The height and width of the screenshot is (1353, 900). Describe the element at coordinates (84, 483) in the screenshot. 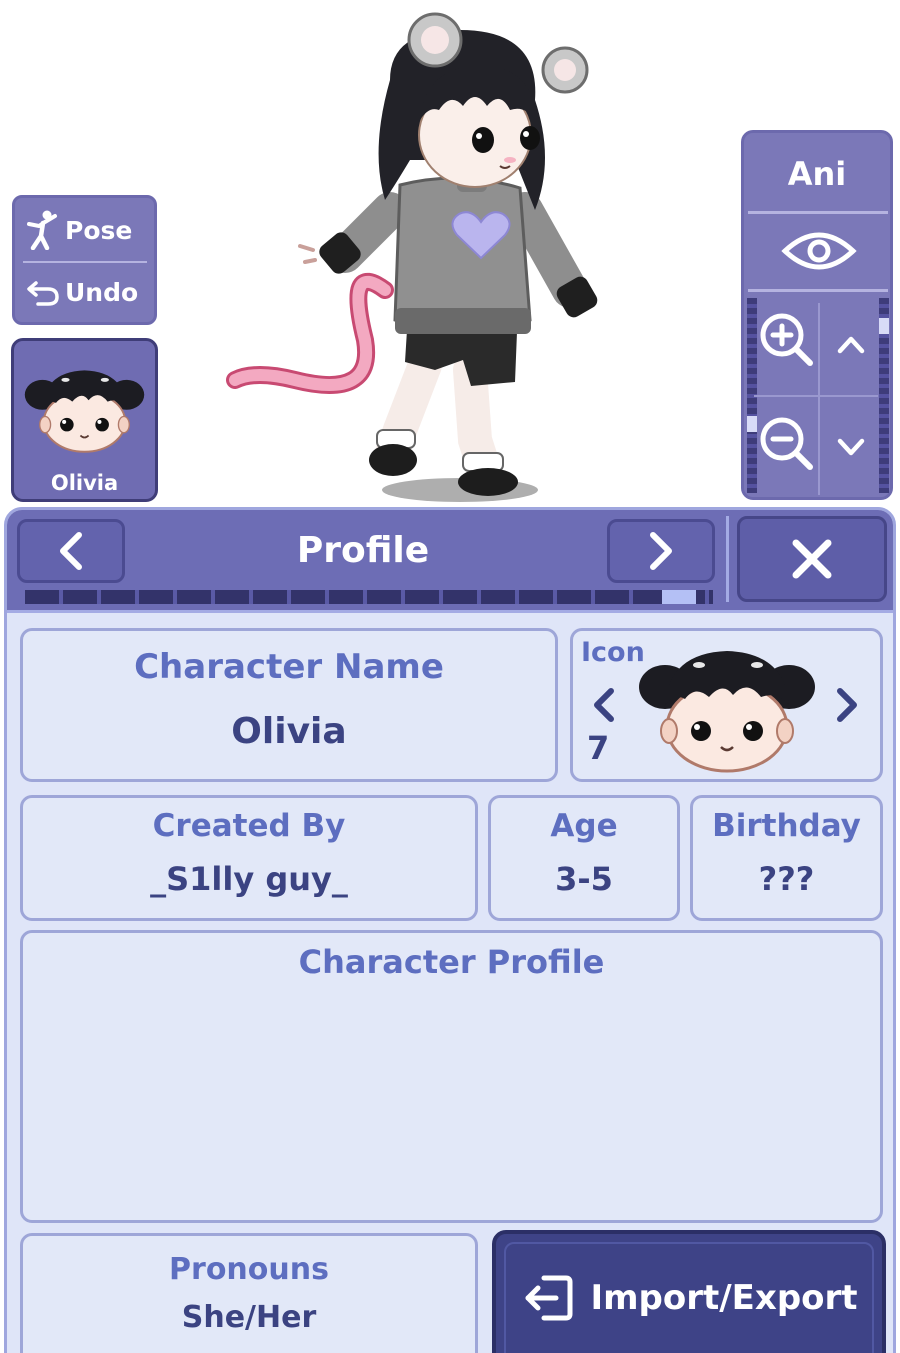

I see `character-slot-name: Olivia` at that location.